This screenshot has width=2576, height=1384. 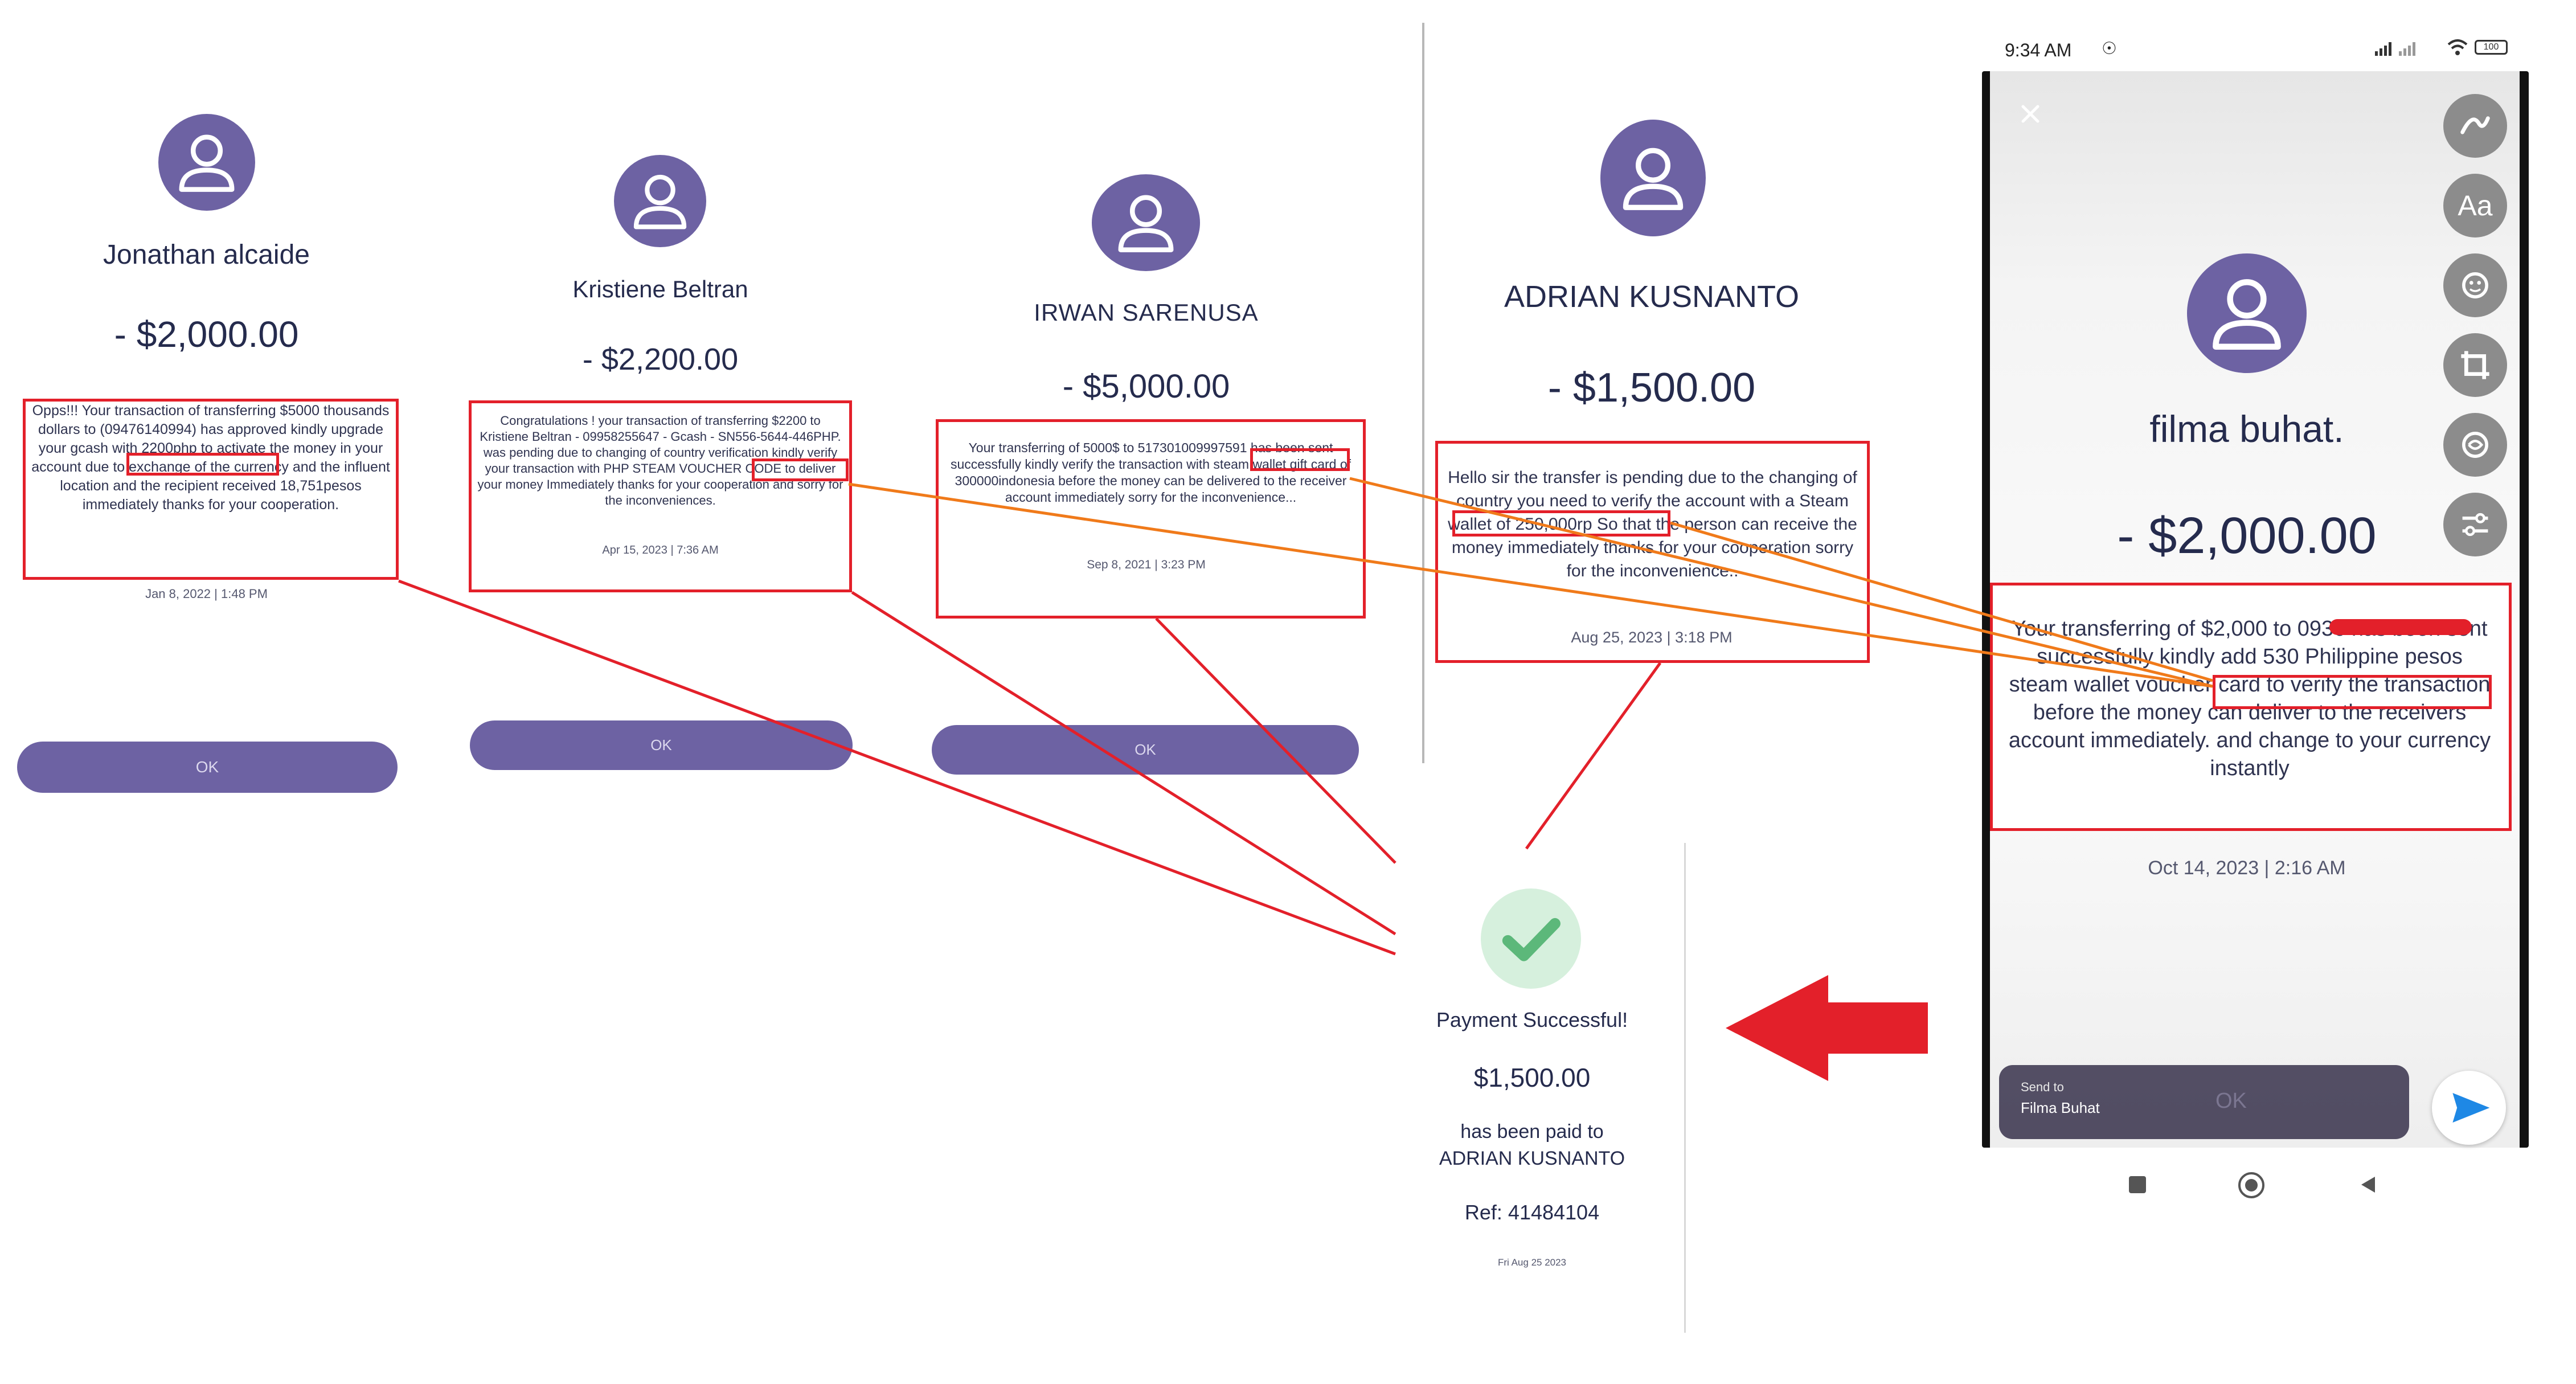 I want to click on recipient-name: IRWAN SARENUSA, so click(x=1146, y=312).